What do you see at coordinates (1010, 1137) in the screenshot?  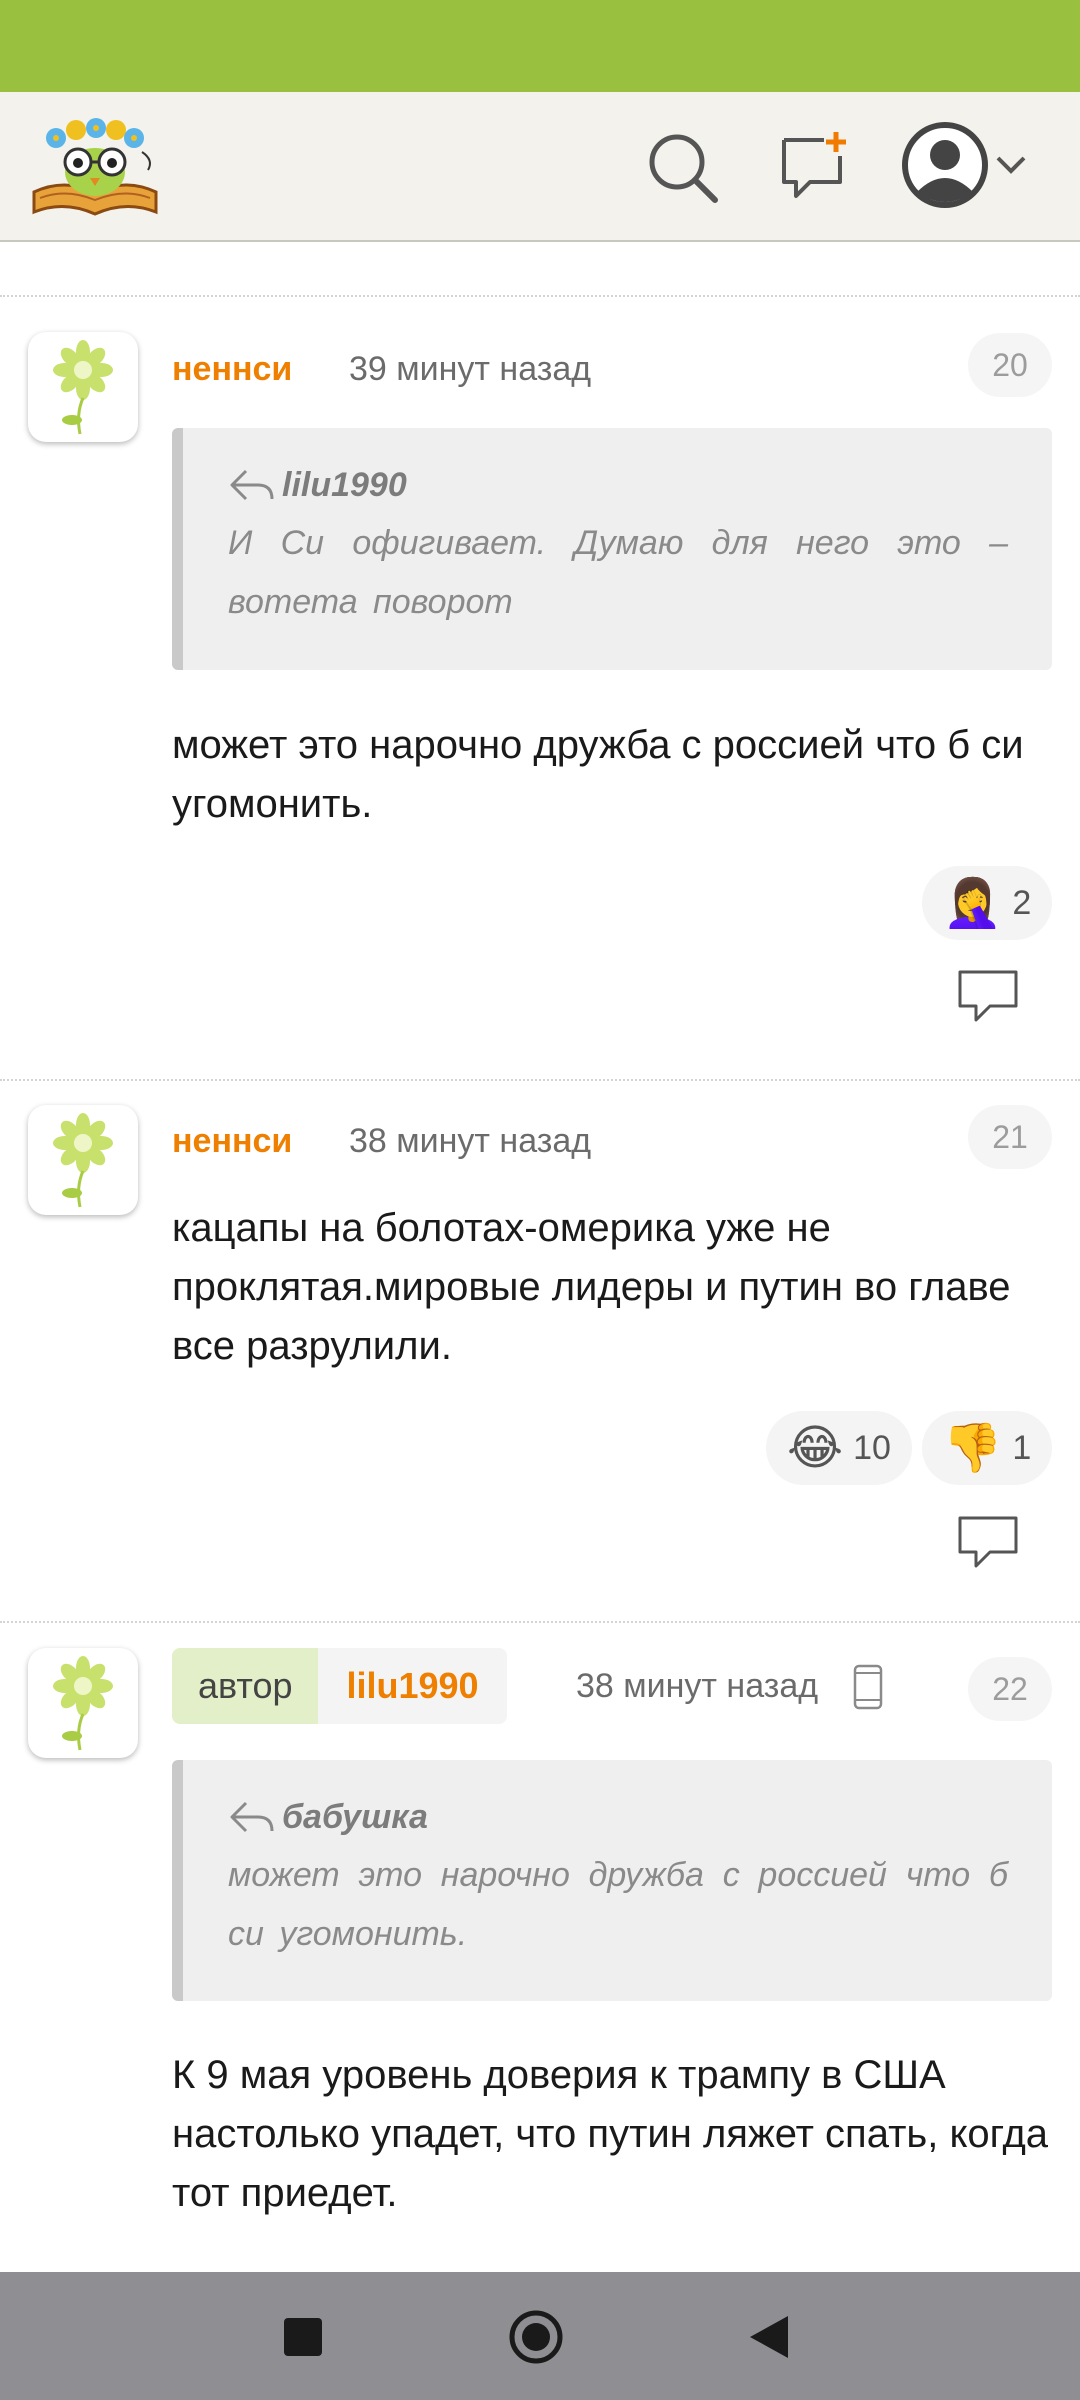 I see `comment-number-badge: 21` at bounding box center [1010, 1137].